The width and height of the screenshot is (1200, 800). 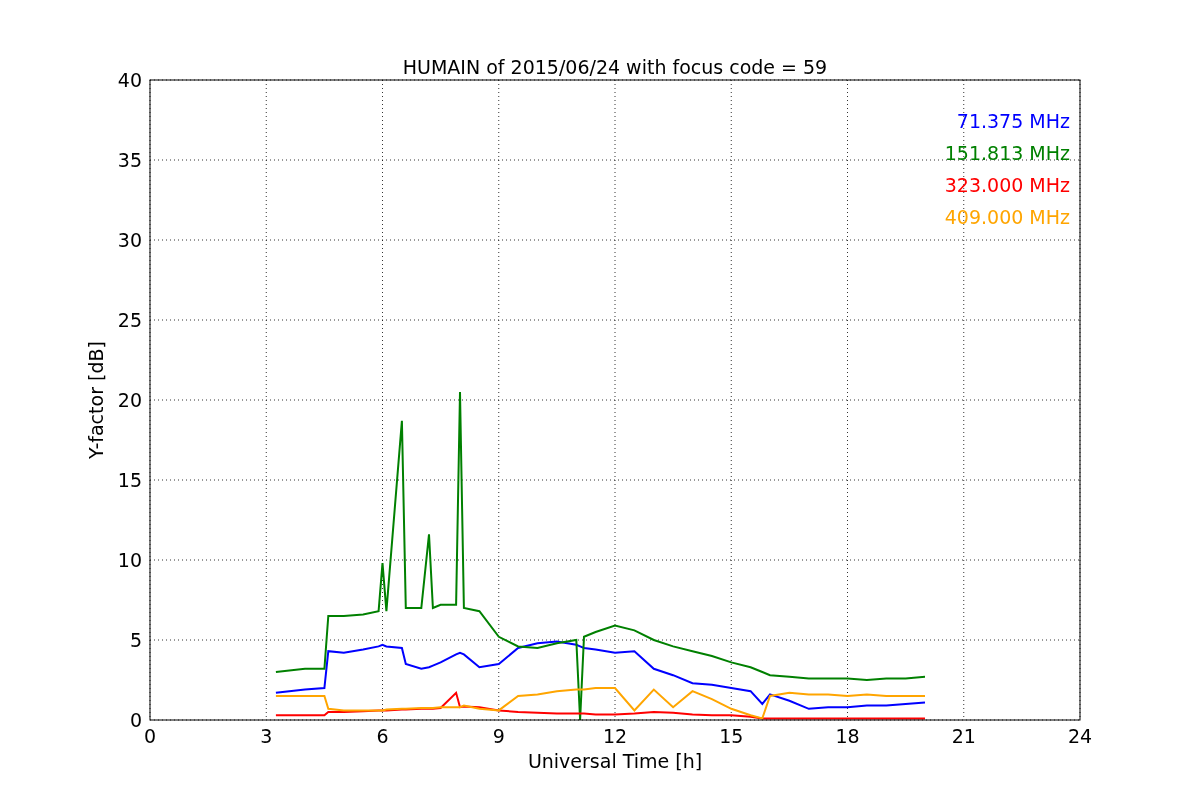 What do you see at coordinates (498, 736) in the screenshot?
I see `tick-label: 9` at bounding box center [498, 736].